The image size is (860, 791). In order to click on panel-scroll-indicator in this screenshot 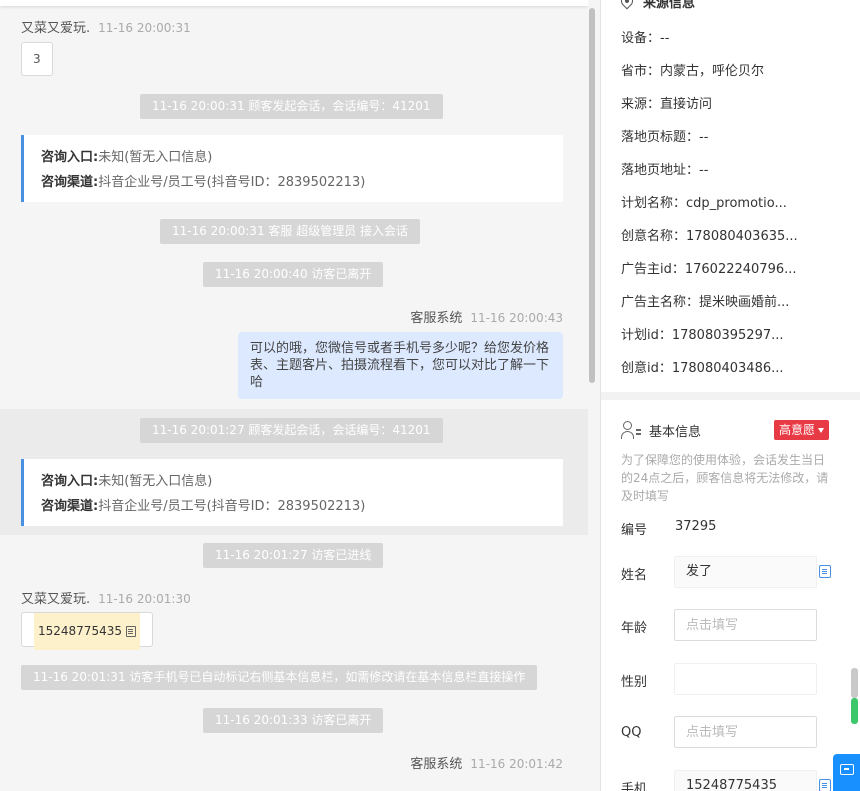, I will do `click(854, 711)`.